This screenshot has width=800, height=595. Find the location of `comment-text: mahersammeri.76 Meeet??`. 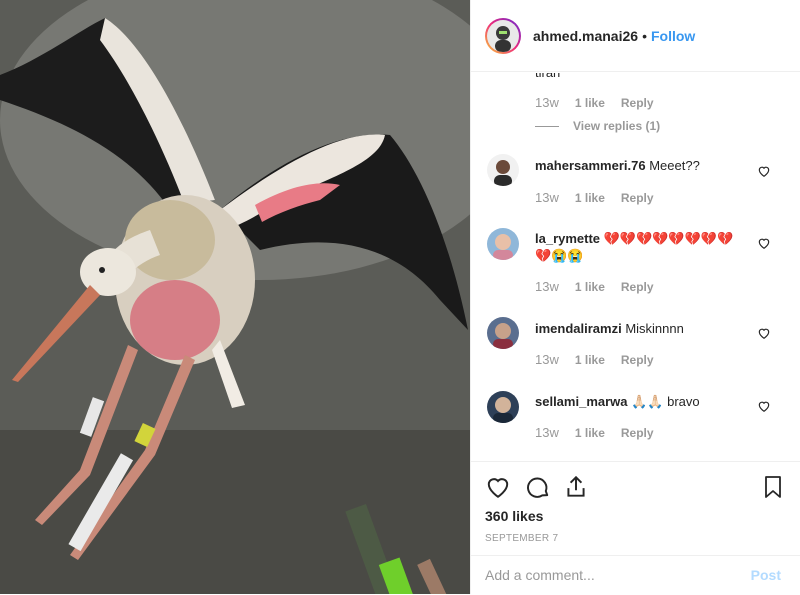

comment-text: mahersammeri.76 Meeet?? is located at coordinates (640, 165).